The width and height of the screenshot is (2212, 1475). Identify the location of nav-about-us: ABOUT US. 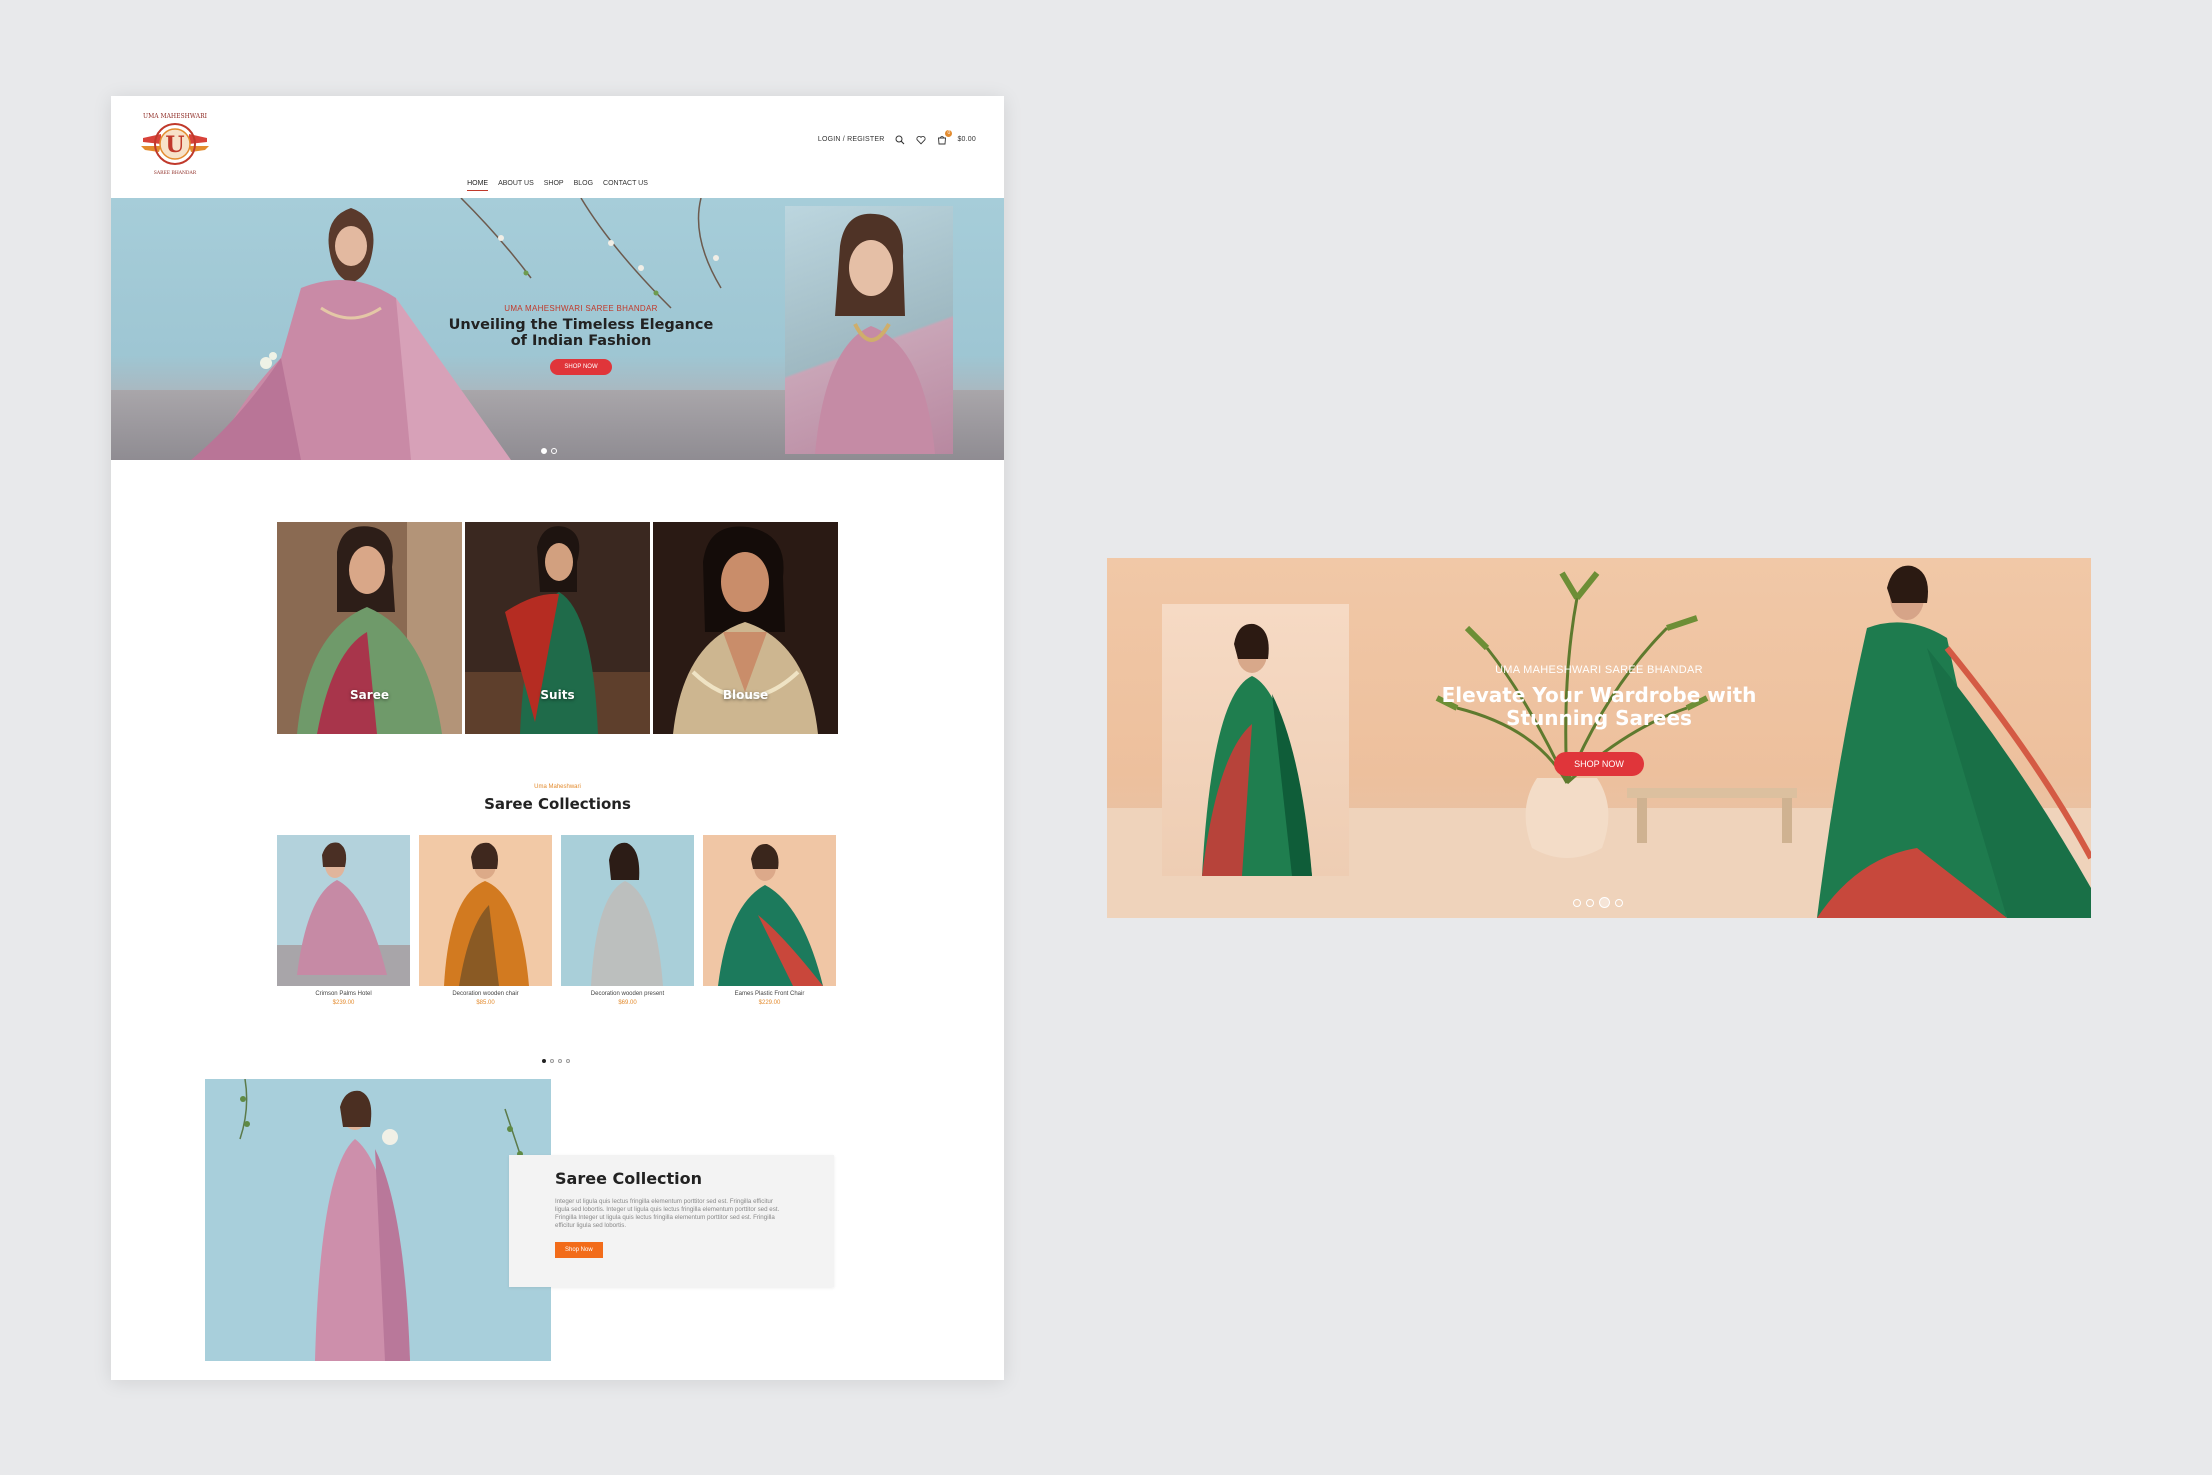
(516, 185).